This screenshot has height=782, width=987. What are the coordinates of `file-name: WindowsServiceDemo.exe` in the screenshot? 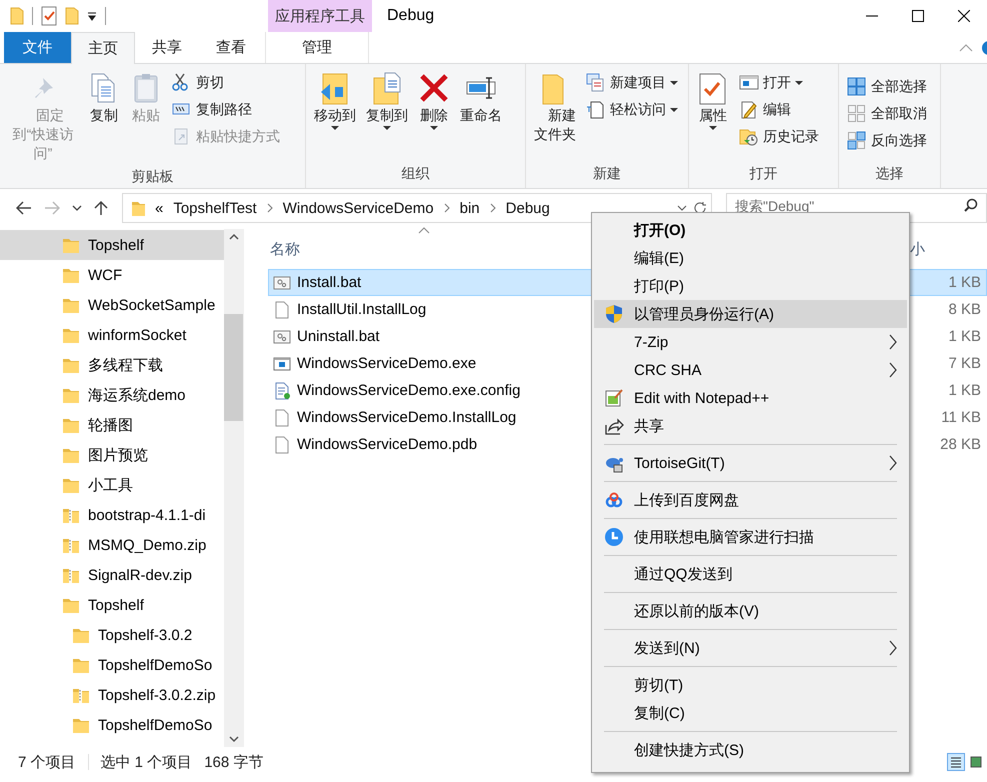 It's located at (386, 363).